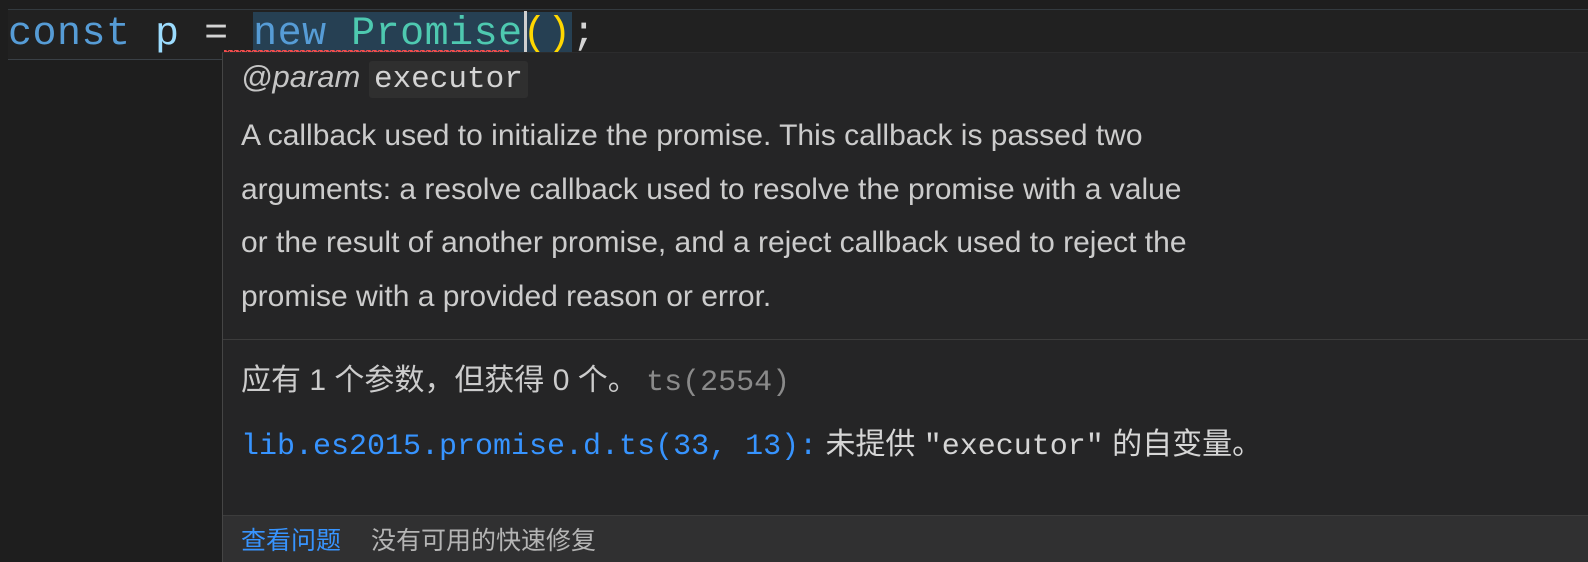 The width and height of the screenshot is (1588, 562). What do you see at coordinates (484, 541) in the screenshot?
I see `no-quickfix-label: 没有可用的快速修复` at bounding box center [484, 541].